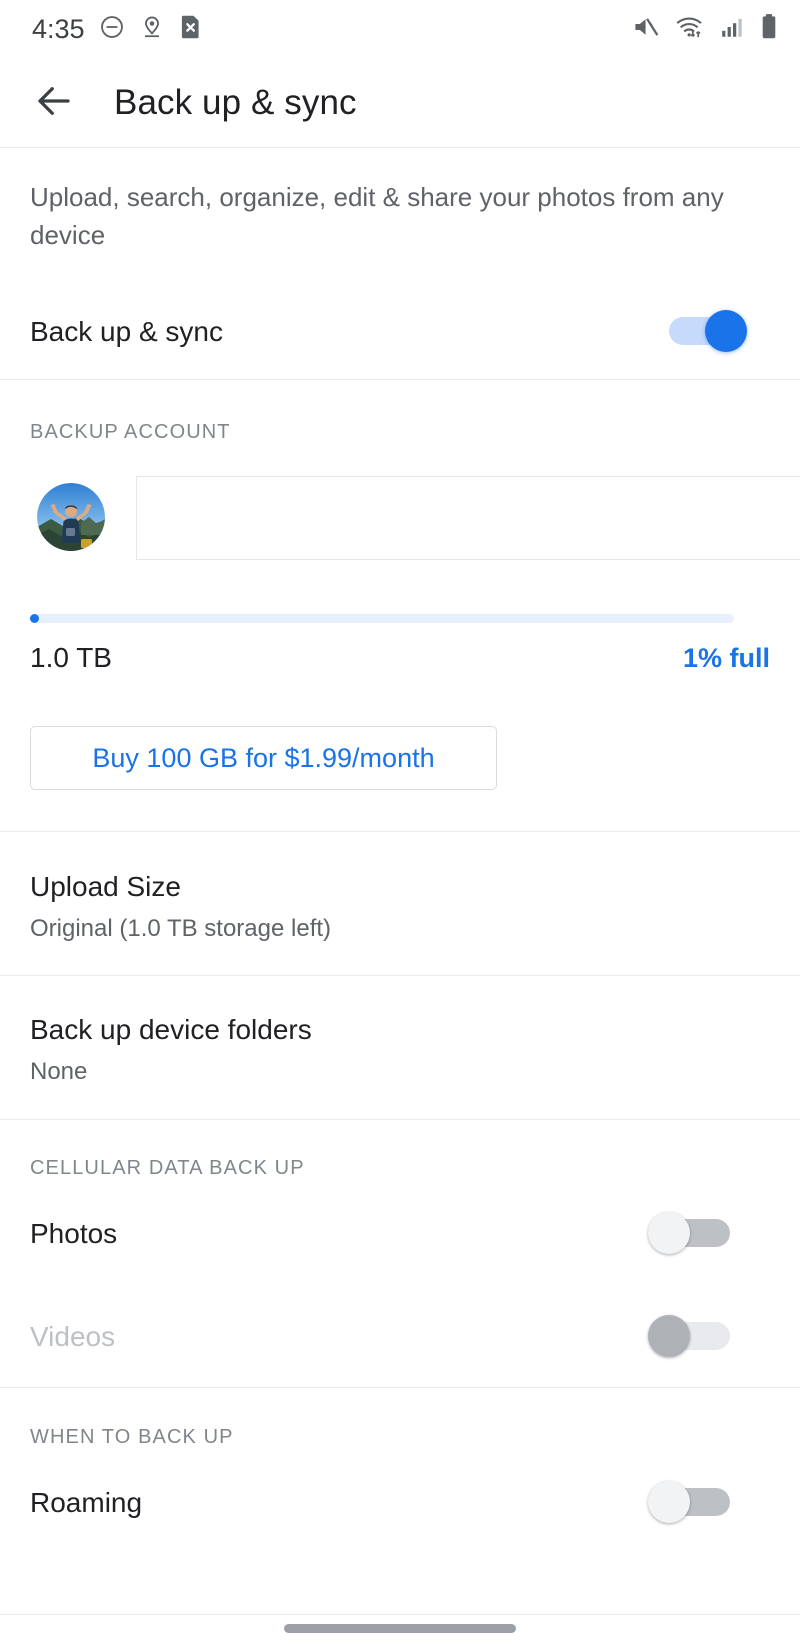 This screenshot has height=1645, width=800. What do you see at coordinates (400, 1614) in the screenshot?
I see `bottom-divider` at bounding box center [400, 1614].